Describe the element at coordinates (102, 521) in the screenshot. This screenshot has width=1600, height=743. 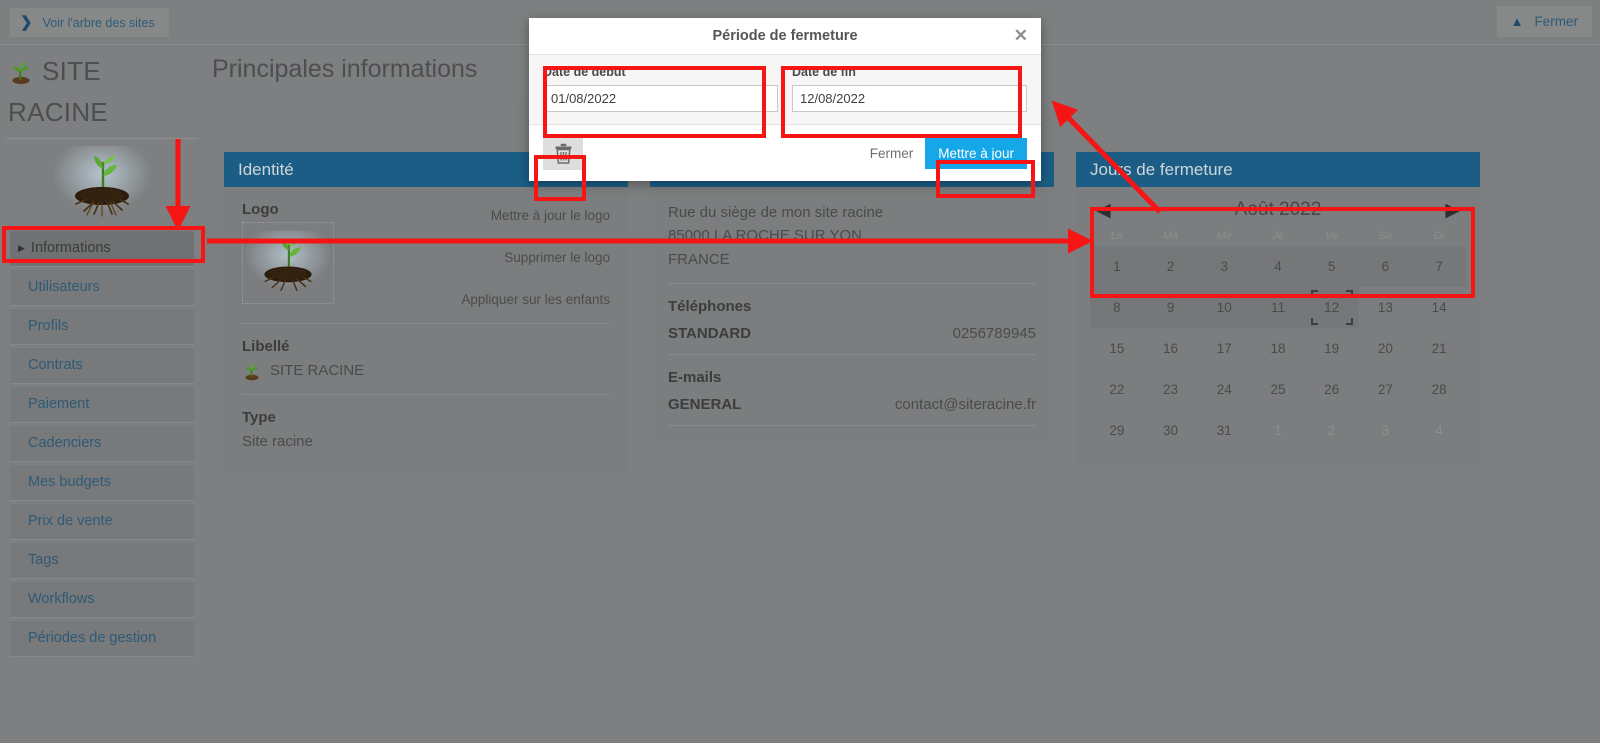
I see `sidebar-item-prix-de-vente: Prix de vente` at that location.